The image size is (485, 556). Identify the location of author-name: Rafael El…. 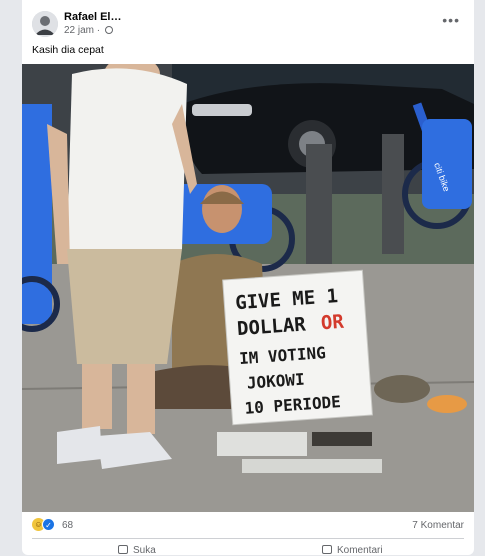
(92, 17).